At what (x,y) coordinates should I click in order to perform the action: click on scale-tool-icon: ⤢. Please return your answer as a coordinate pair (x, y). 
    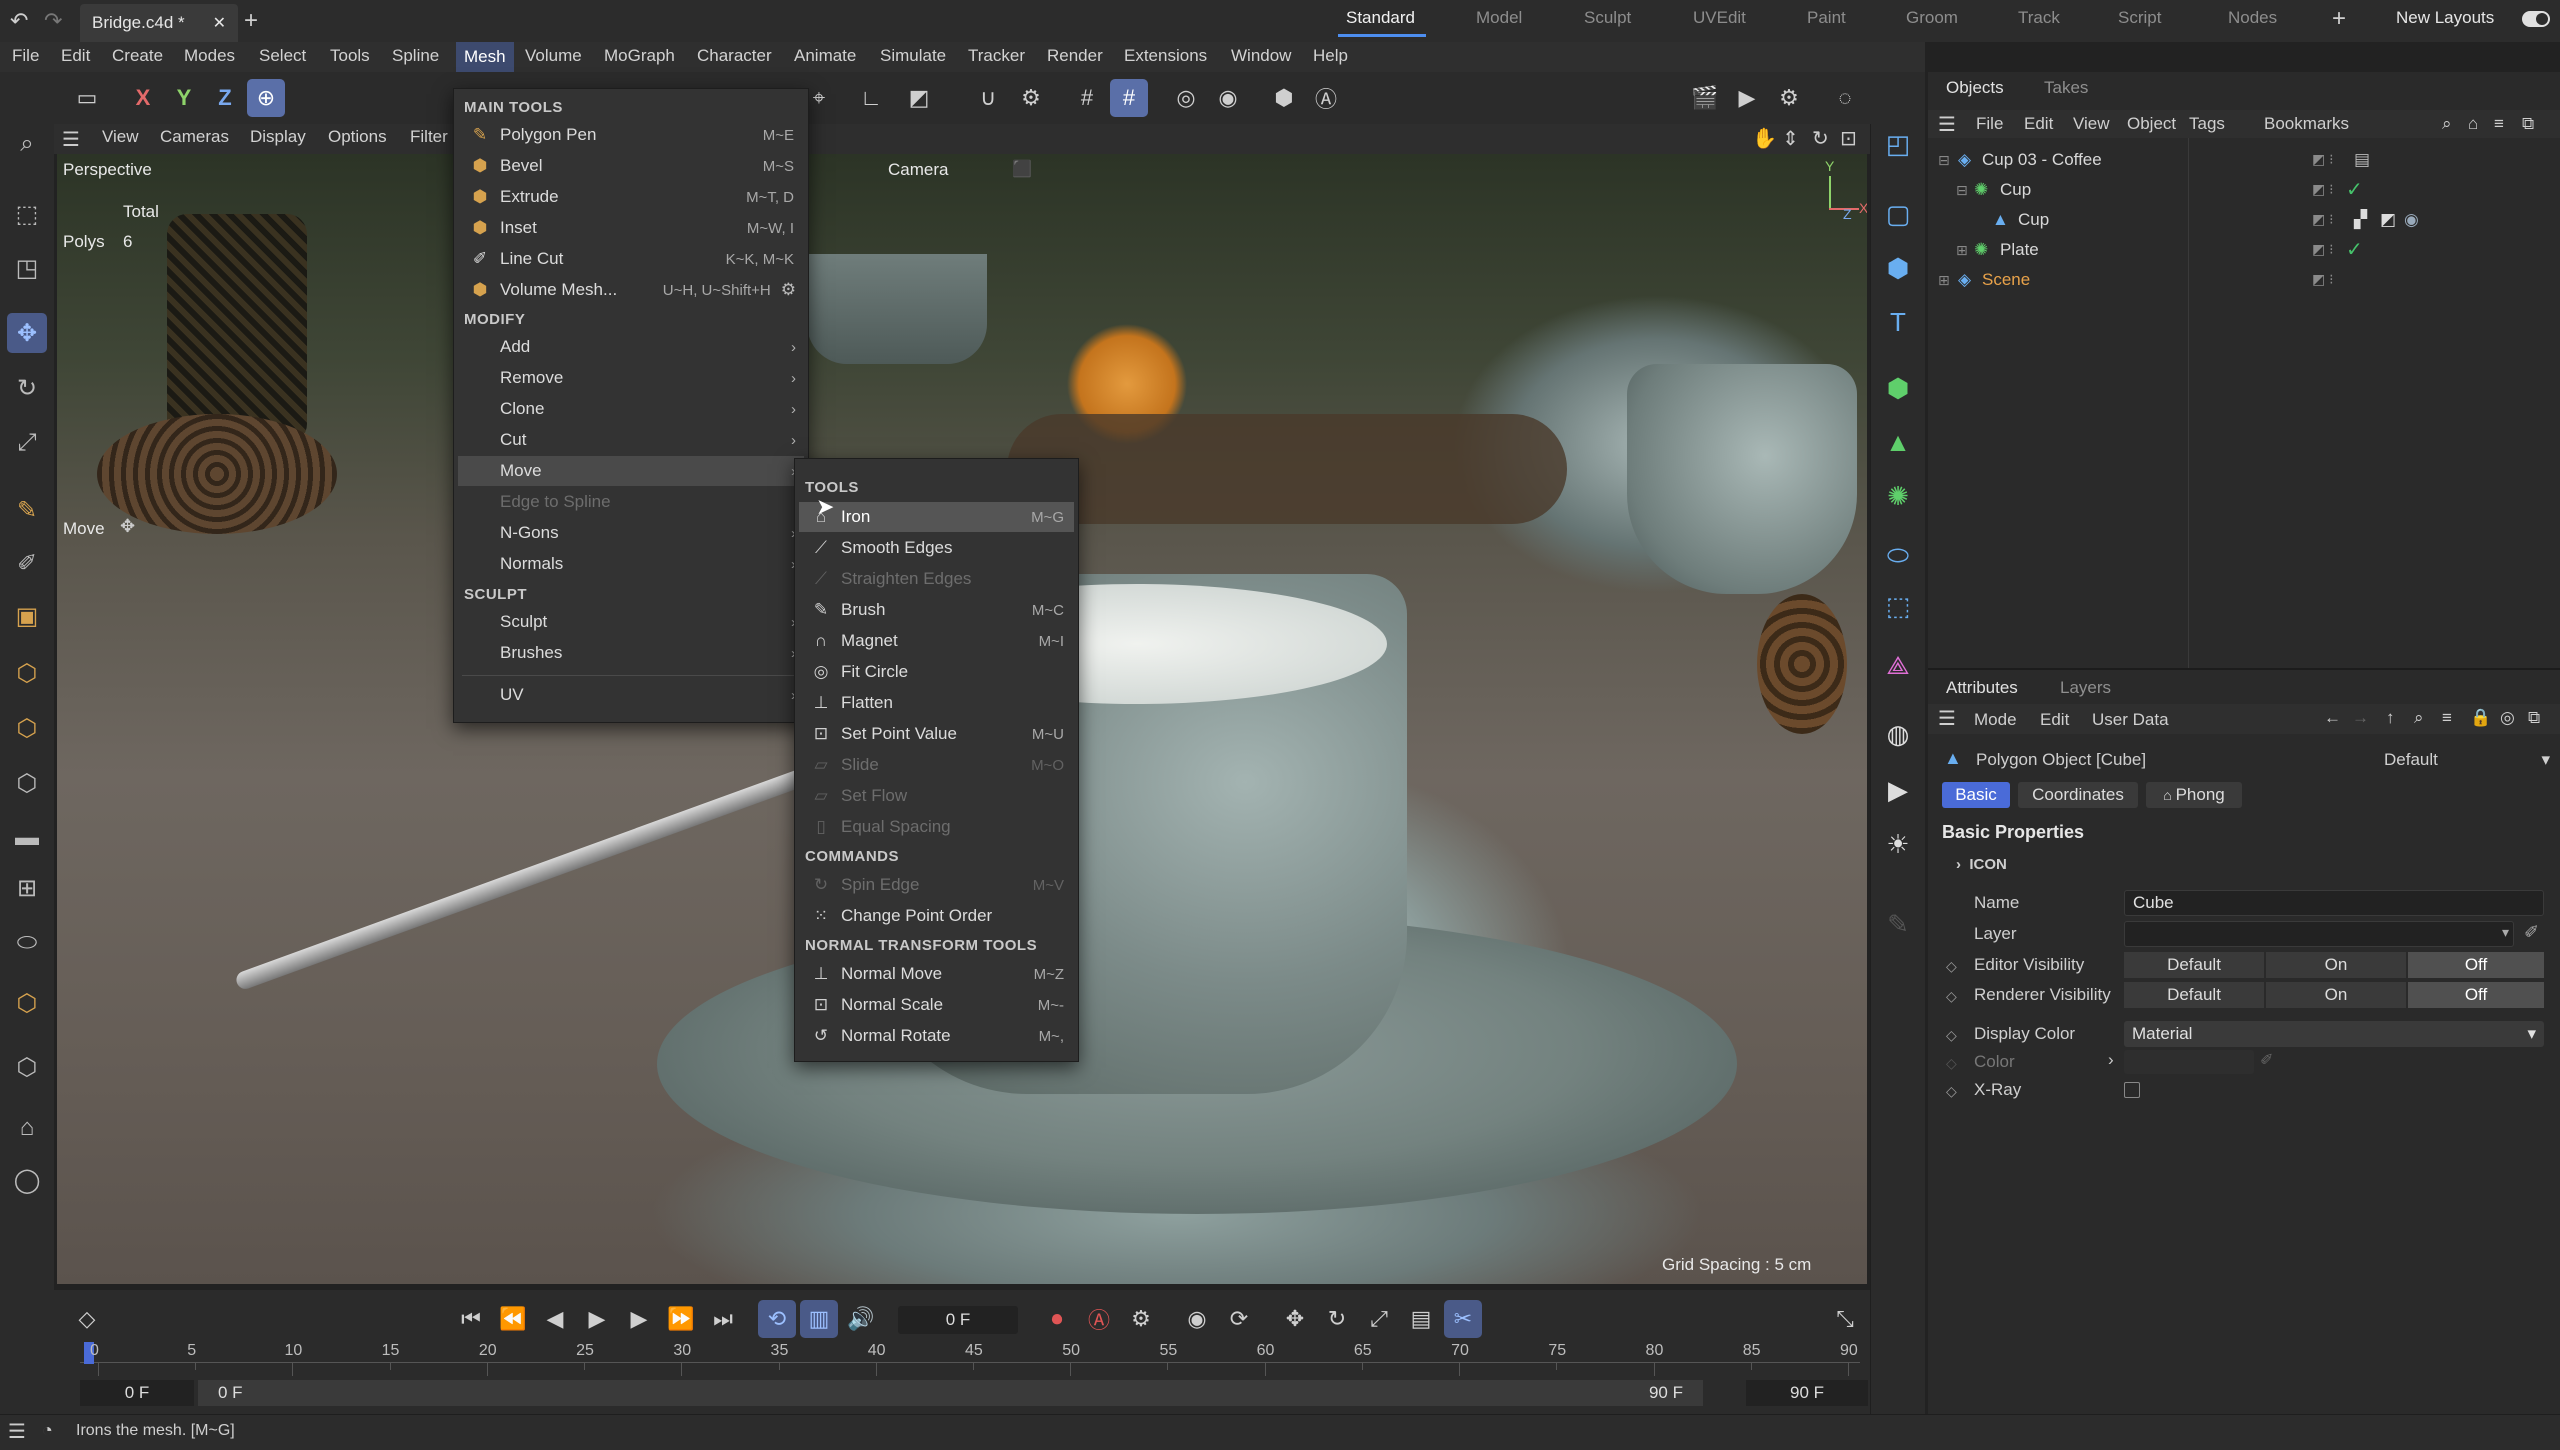
    Looking at the image, I should click on (27, 443).